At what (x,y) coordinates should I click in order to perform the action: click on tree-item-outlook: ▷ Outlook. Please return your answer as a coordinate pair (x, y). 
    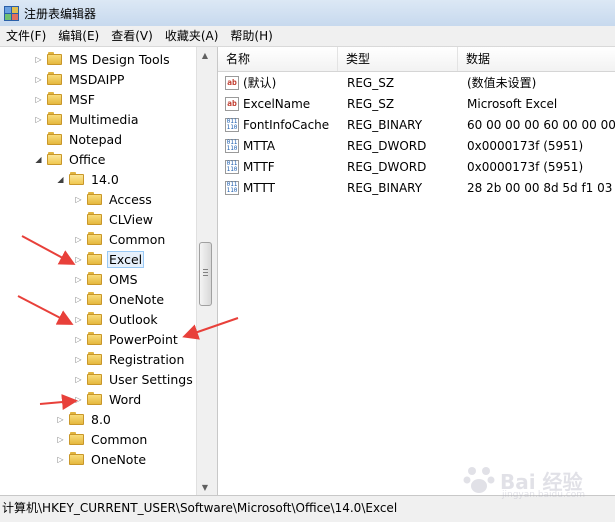
    Looking at the image, I should click on (117, 319).